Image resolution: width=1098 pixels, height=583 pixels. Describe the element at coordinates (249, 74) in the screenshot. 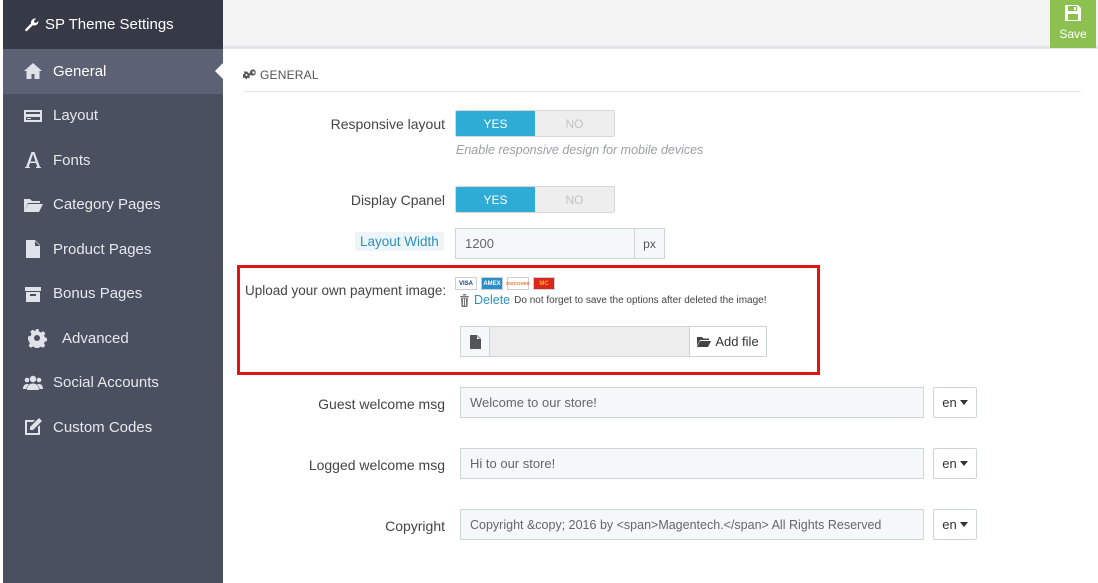

I see `gears-icon` at that location.